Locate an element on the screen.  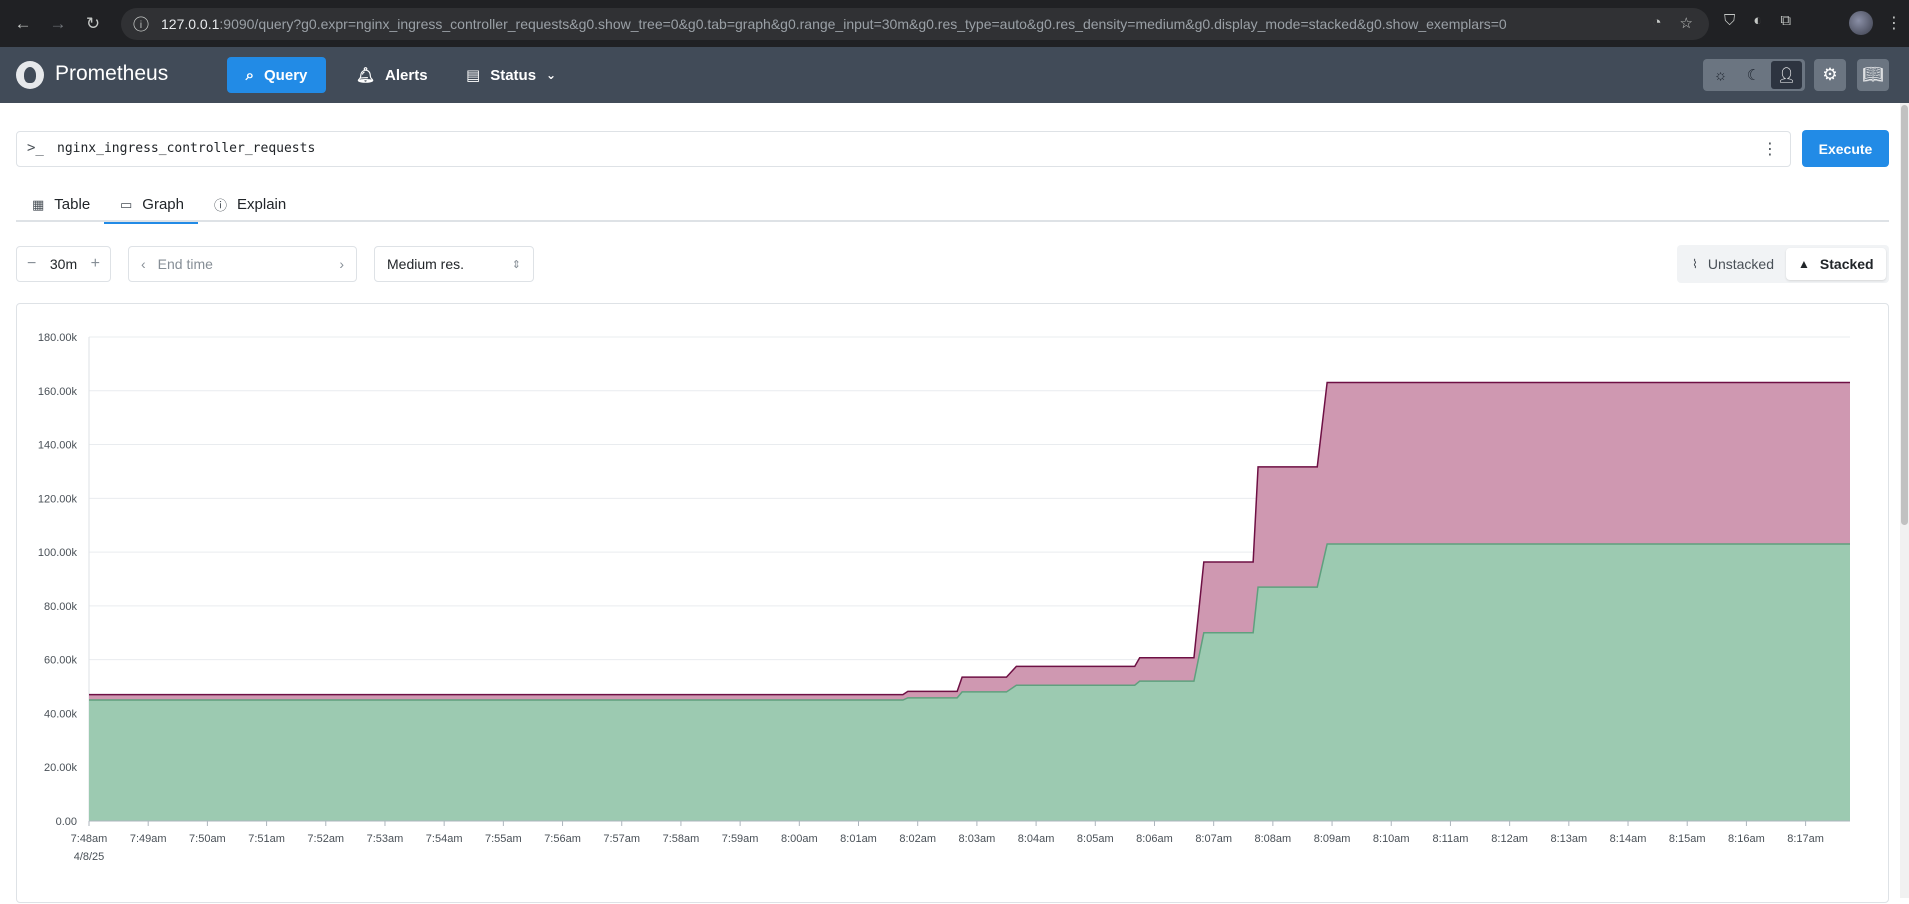
x-tick-label: 8:12am is located at coordinates (1509, 839).